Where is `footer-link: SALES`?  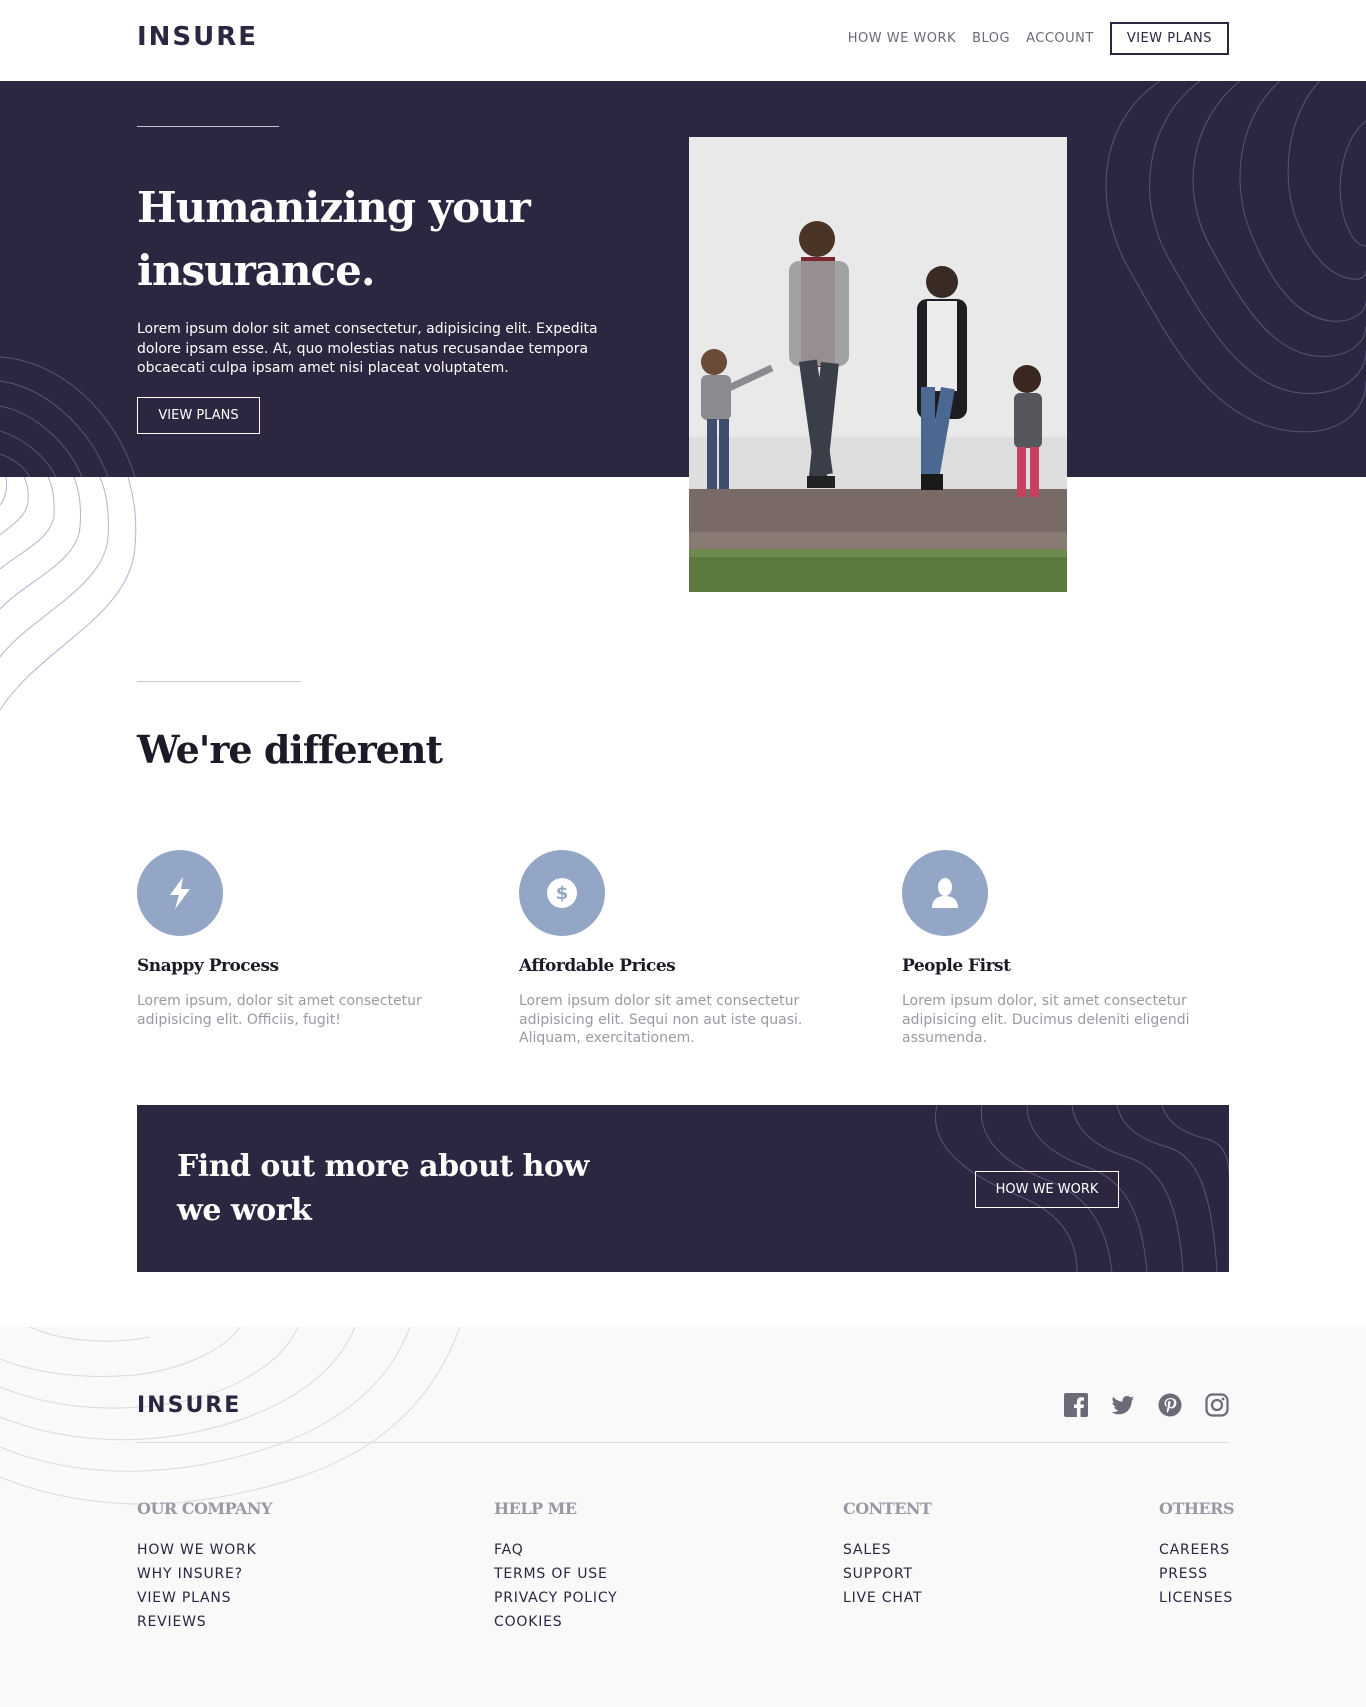
footer-link: SALES is located at coordinates (887, 1550).